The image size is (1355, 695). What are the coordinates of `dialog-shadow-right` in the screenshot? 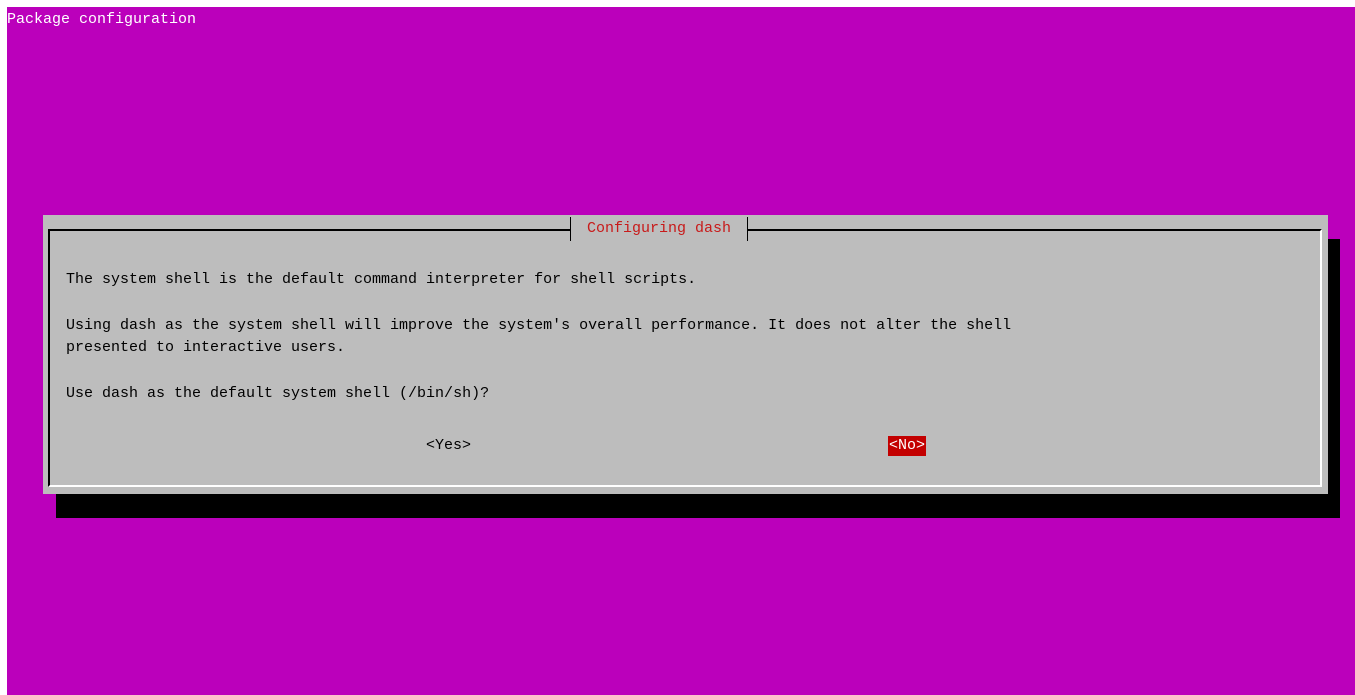 It's located at (1334, 378).